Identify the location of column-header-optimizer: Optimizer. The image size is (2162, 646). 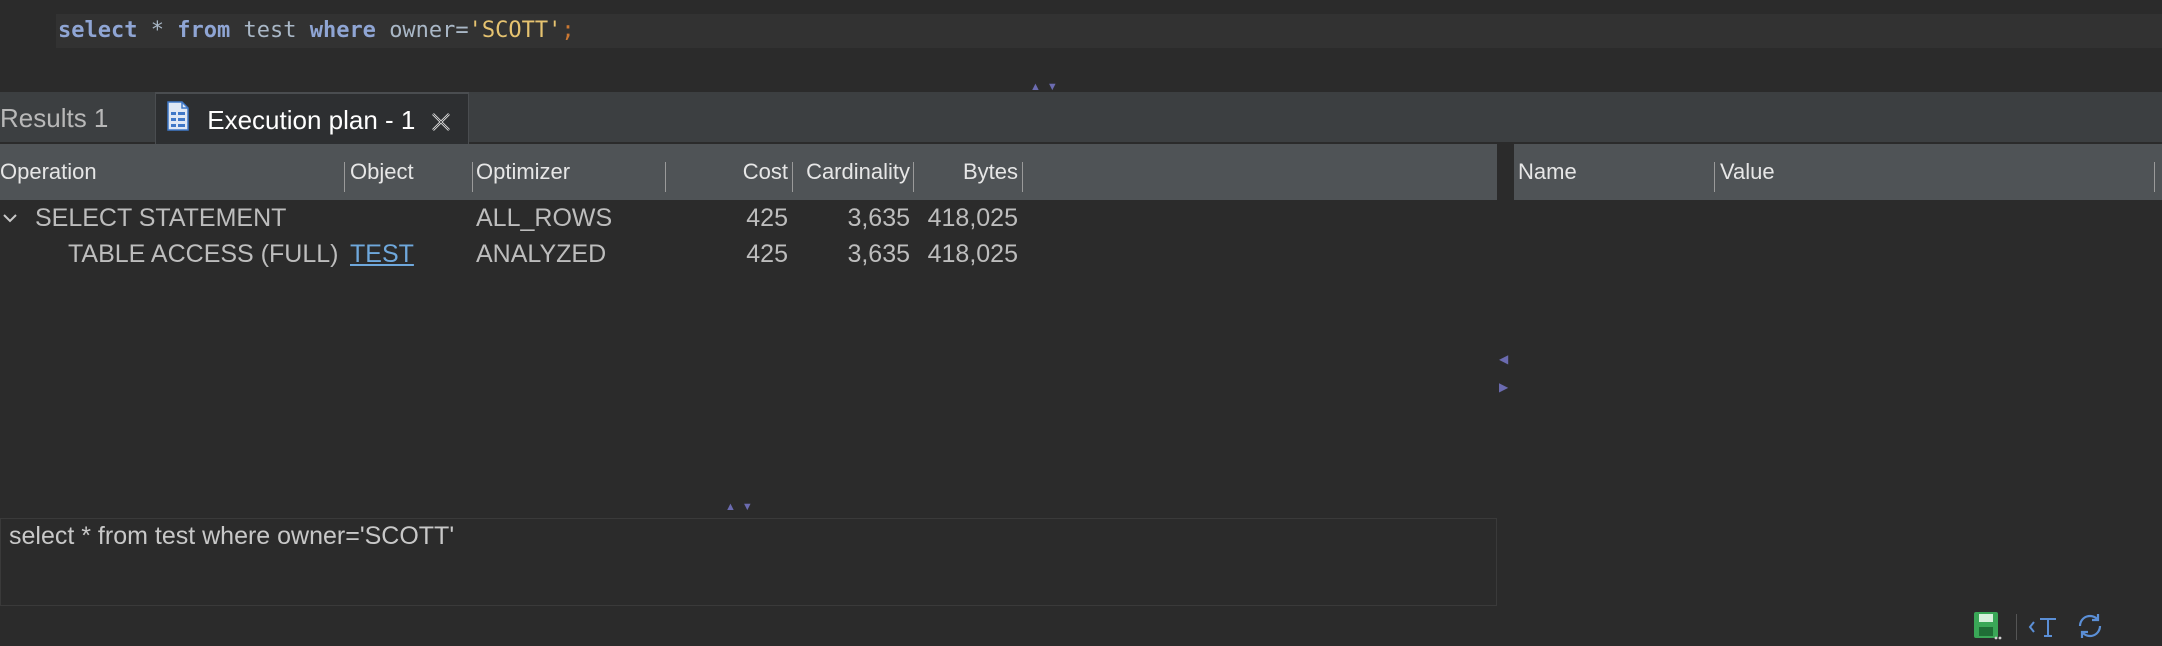
(566, 172).